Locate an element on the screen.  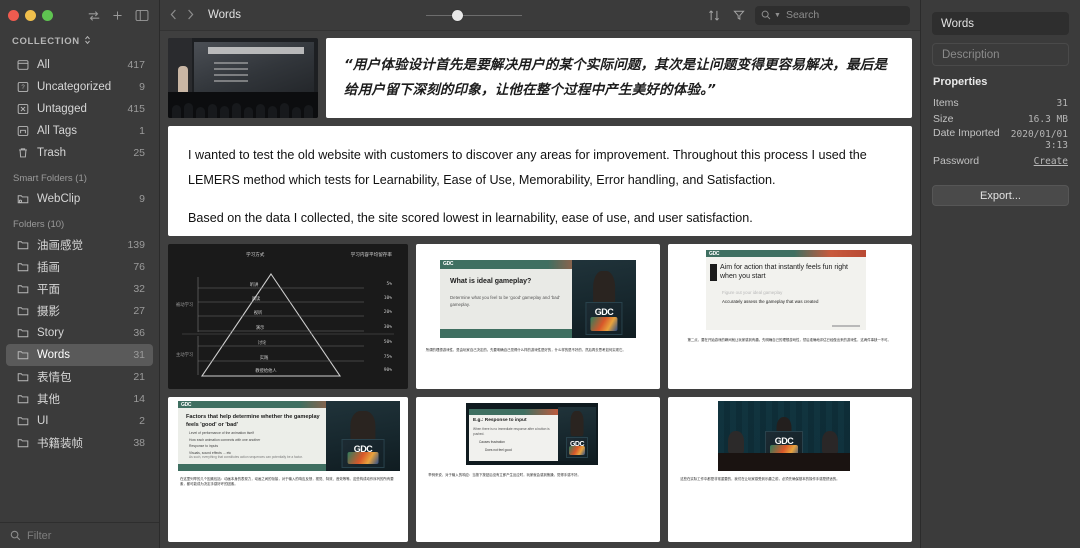
chevron-right-icon is located at coordinates (190, 15).